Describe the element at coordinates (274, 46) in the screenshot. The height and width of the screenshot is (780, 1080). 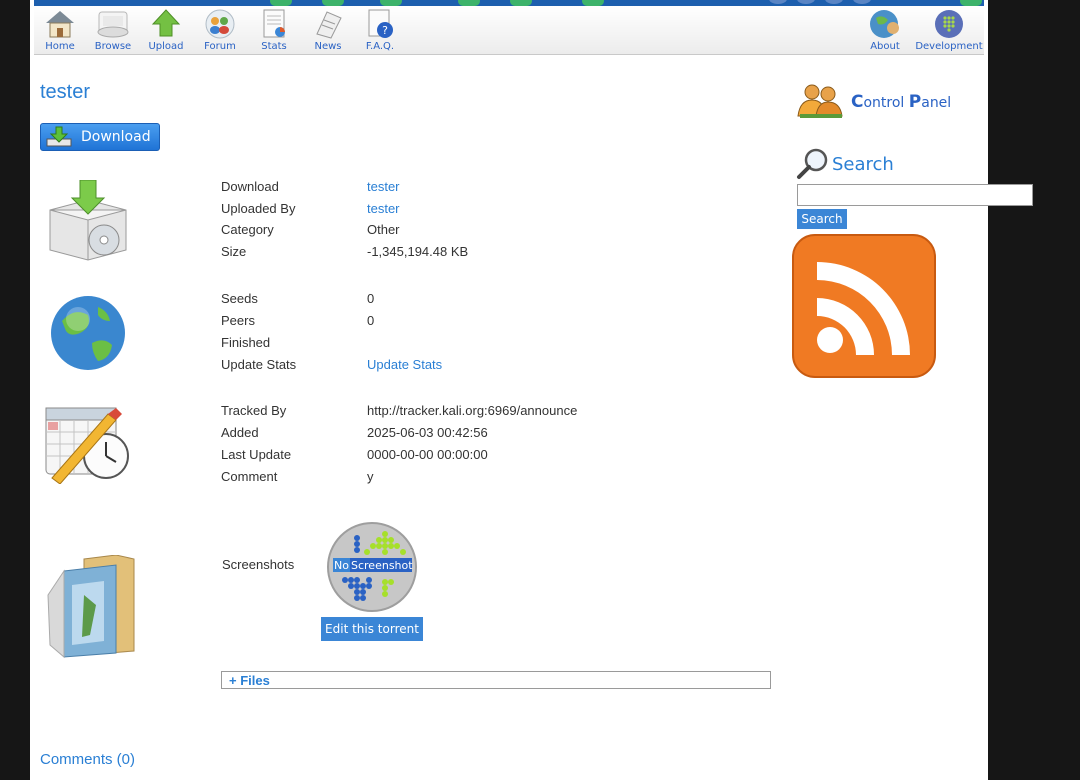
I see `nav-label-stats: Stats` at that location.